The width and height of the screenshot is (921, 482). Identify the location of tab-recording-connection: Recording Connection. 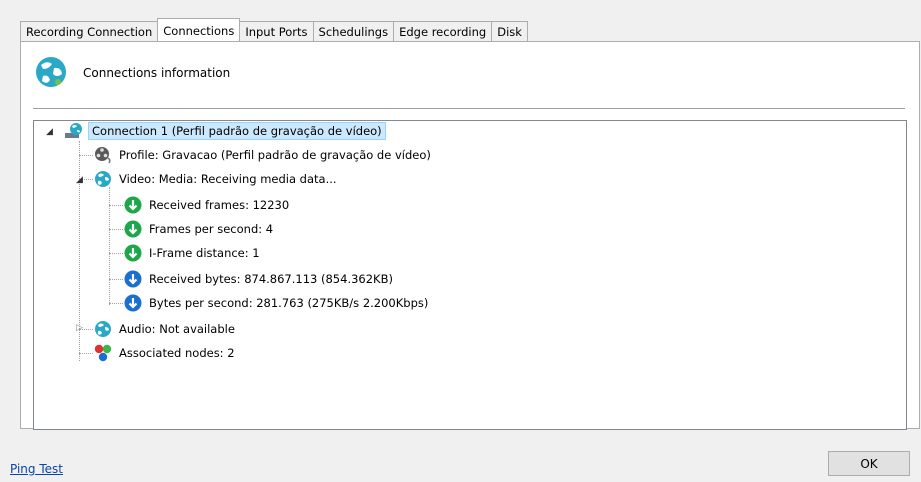
(89, 31).